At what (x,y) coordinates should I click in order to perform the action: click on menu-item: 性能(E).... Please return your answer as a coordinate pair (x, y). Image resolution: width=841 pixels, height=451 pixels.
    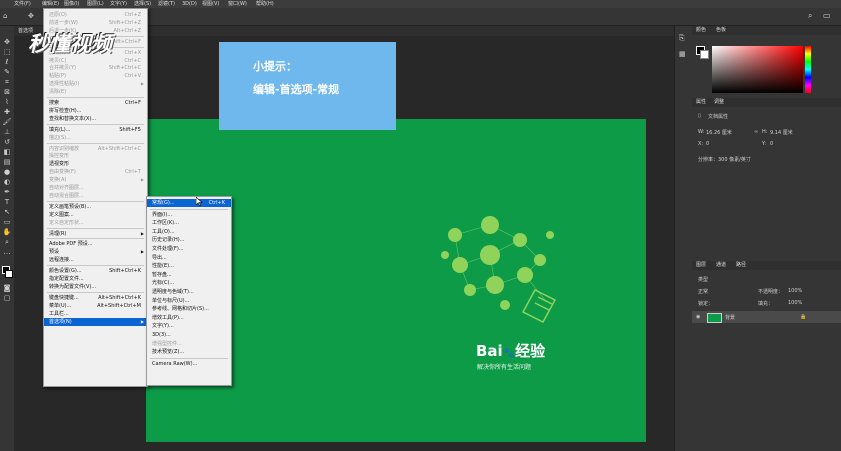
    Looking at the image, I should click on (189, 266).